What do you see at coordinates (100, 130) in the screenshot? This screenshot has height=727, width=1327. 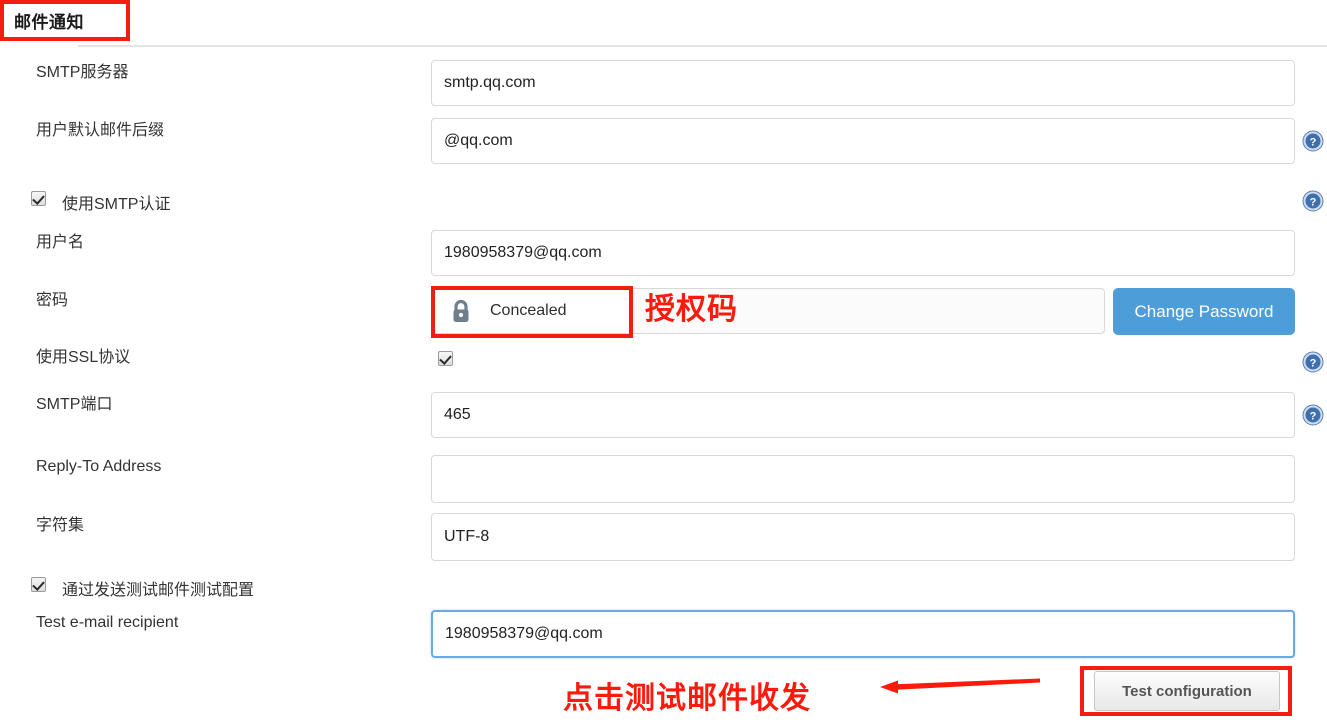 I see `label-mail-suffix: 用户默认邮件后缀` at bounding box center [100, 130].